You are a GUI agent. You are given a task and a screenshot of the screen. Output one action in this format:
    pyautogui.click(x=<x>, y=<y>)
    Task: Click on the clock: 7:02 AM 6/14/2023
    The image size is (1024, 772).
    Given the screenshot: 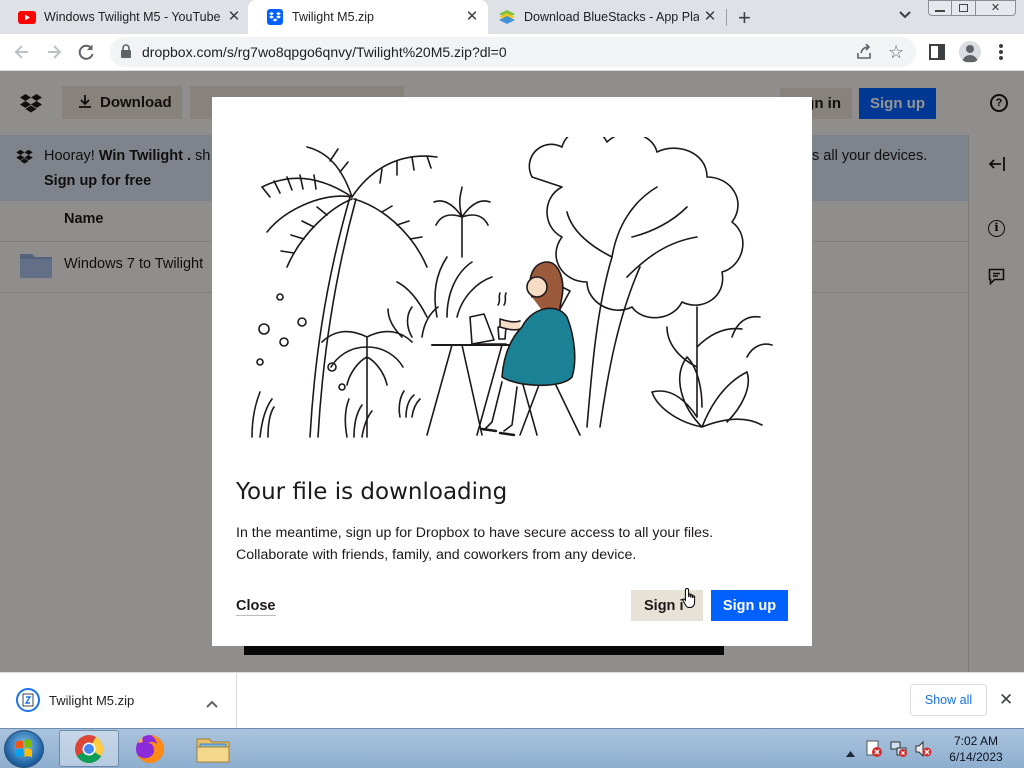 What is the action you would take?
    pyautogui.click(x=976, y=749)
    